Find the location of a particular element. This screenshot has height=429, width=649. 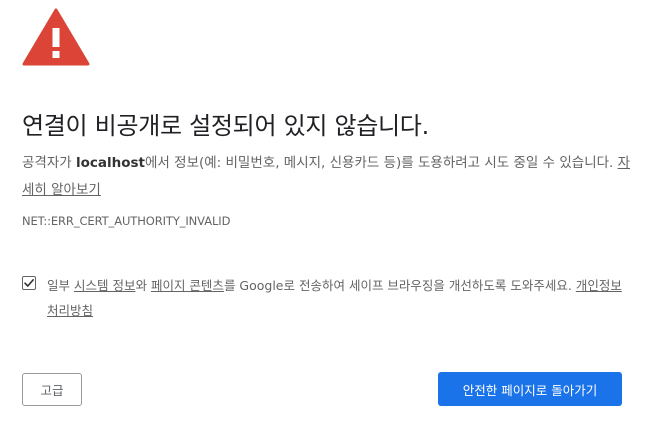

back-to-safety-button: 안전한 페이지로 돌아가기 is located at coordinates (530, 389).